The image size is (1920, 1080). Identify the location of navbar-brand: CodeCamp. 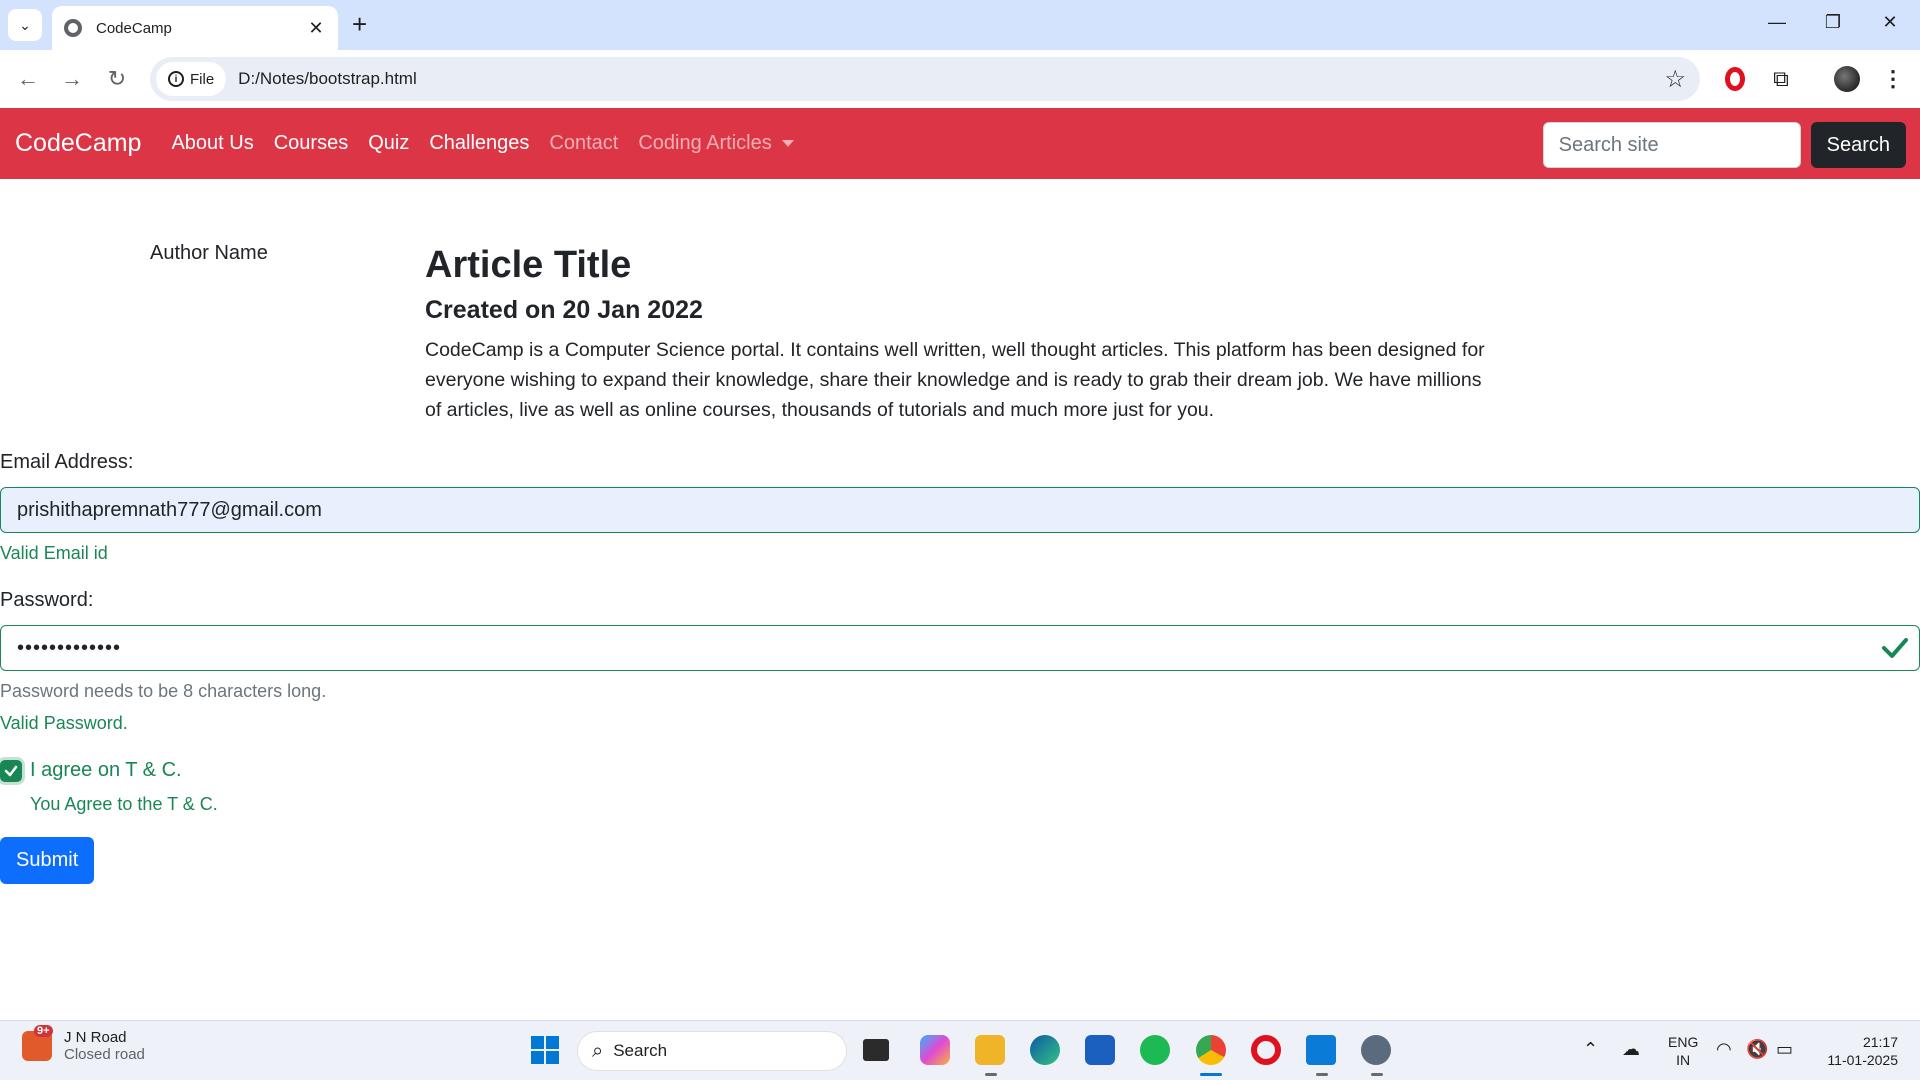
(78, 143).